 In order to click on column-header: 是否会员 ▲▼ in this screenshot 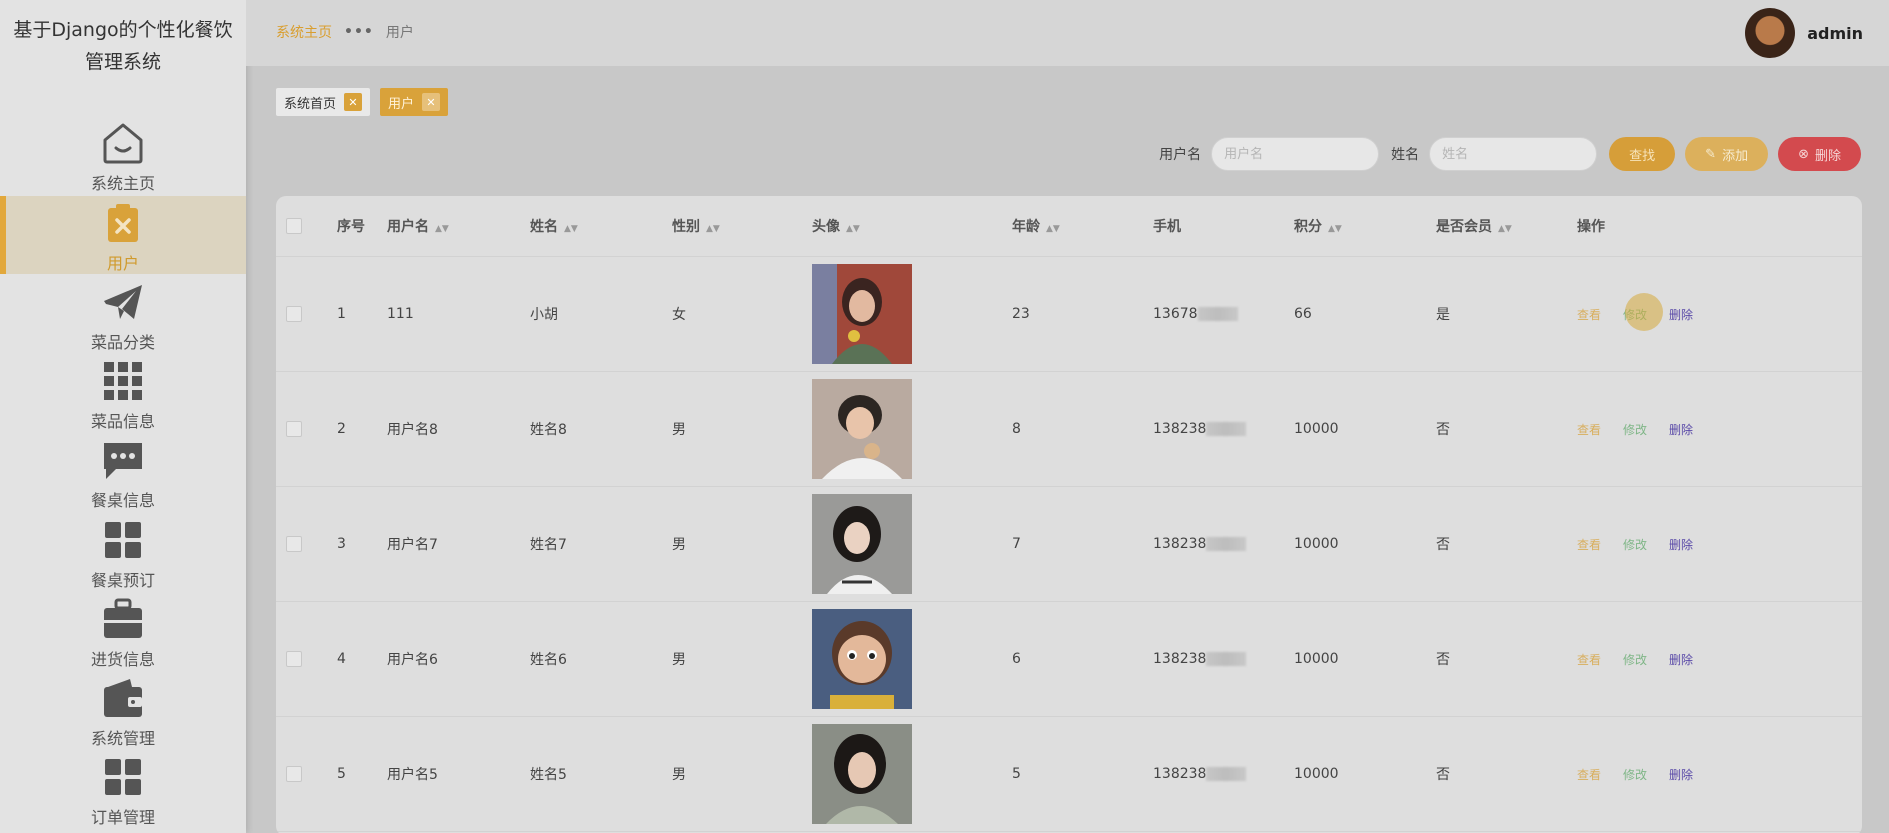, I will do `click(1505, 226)`.